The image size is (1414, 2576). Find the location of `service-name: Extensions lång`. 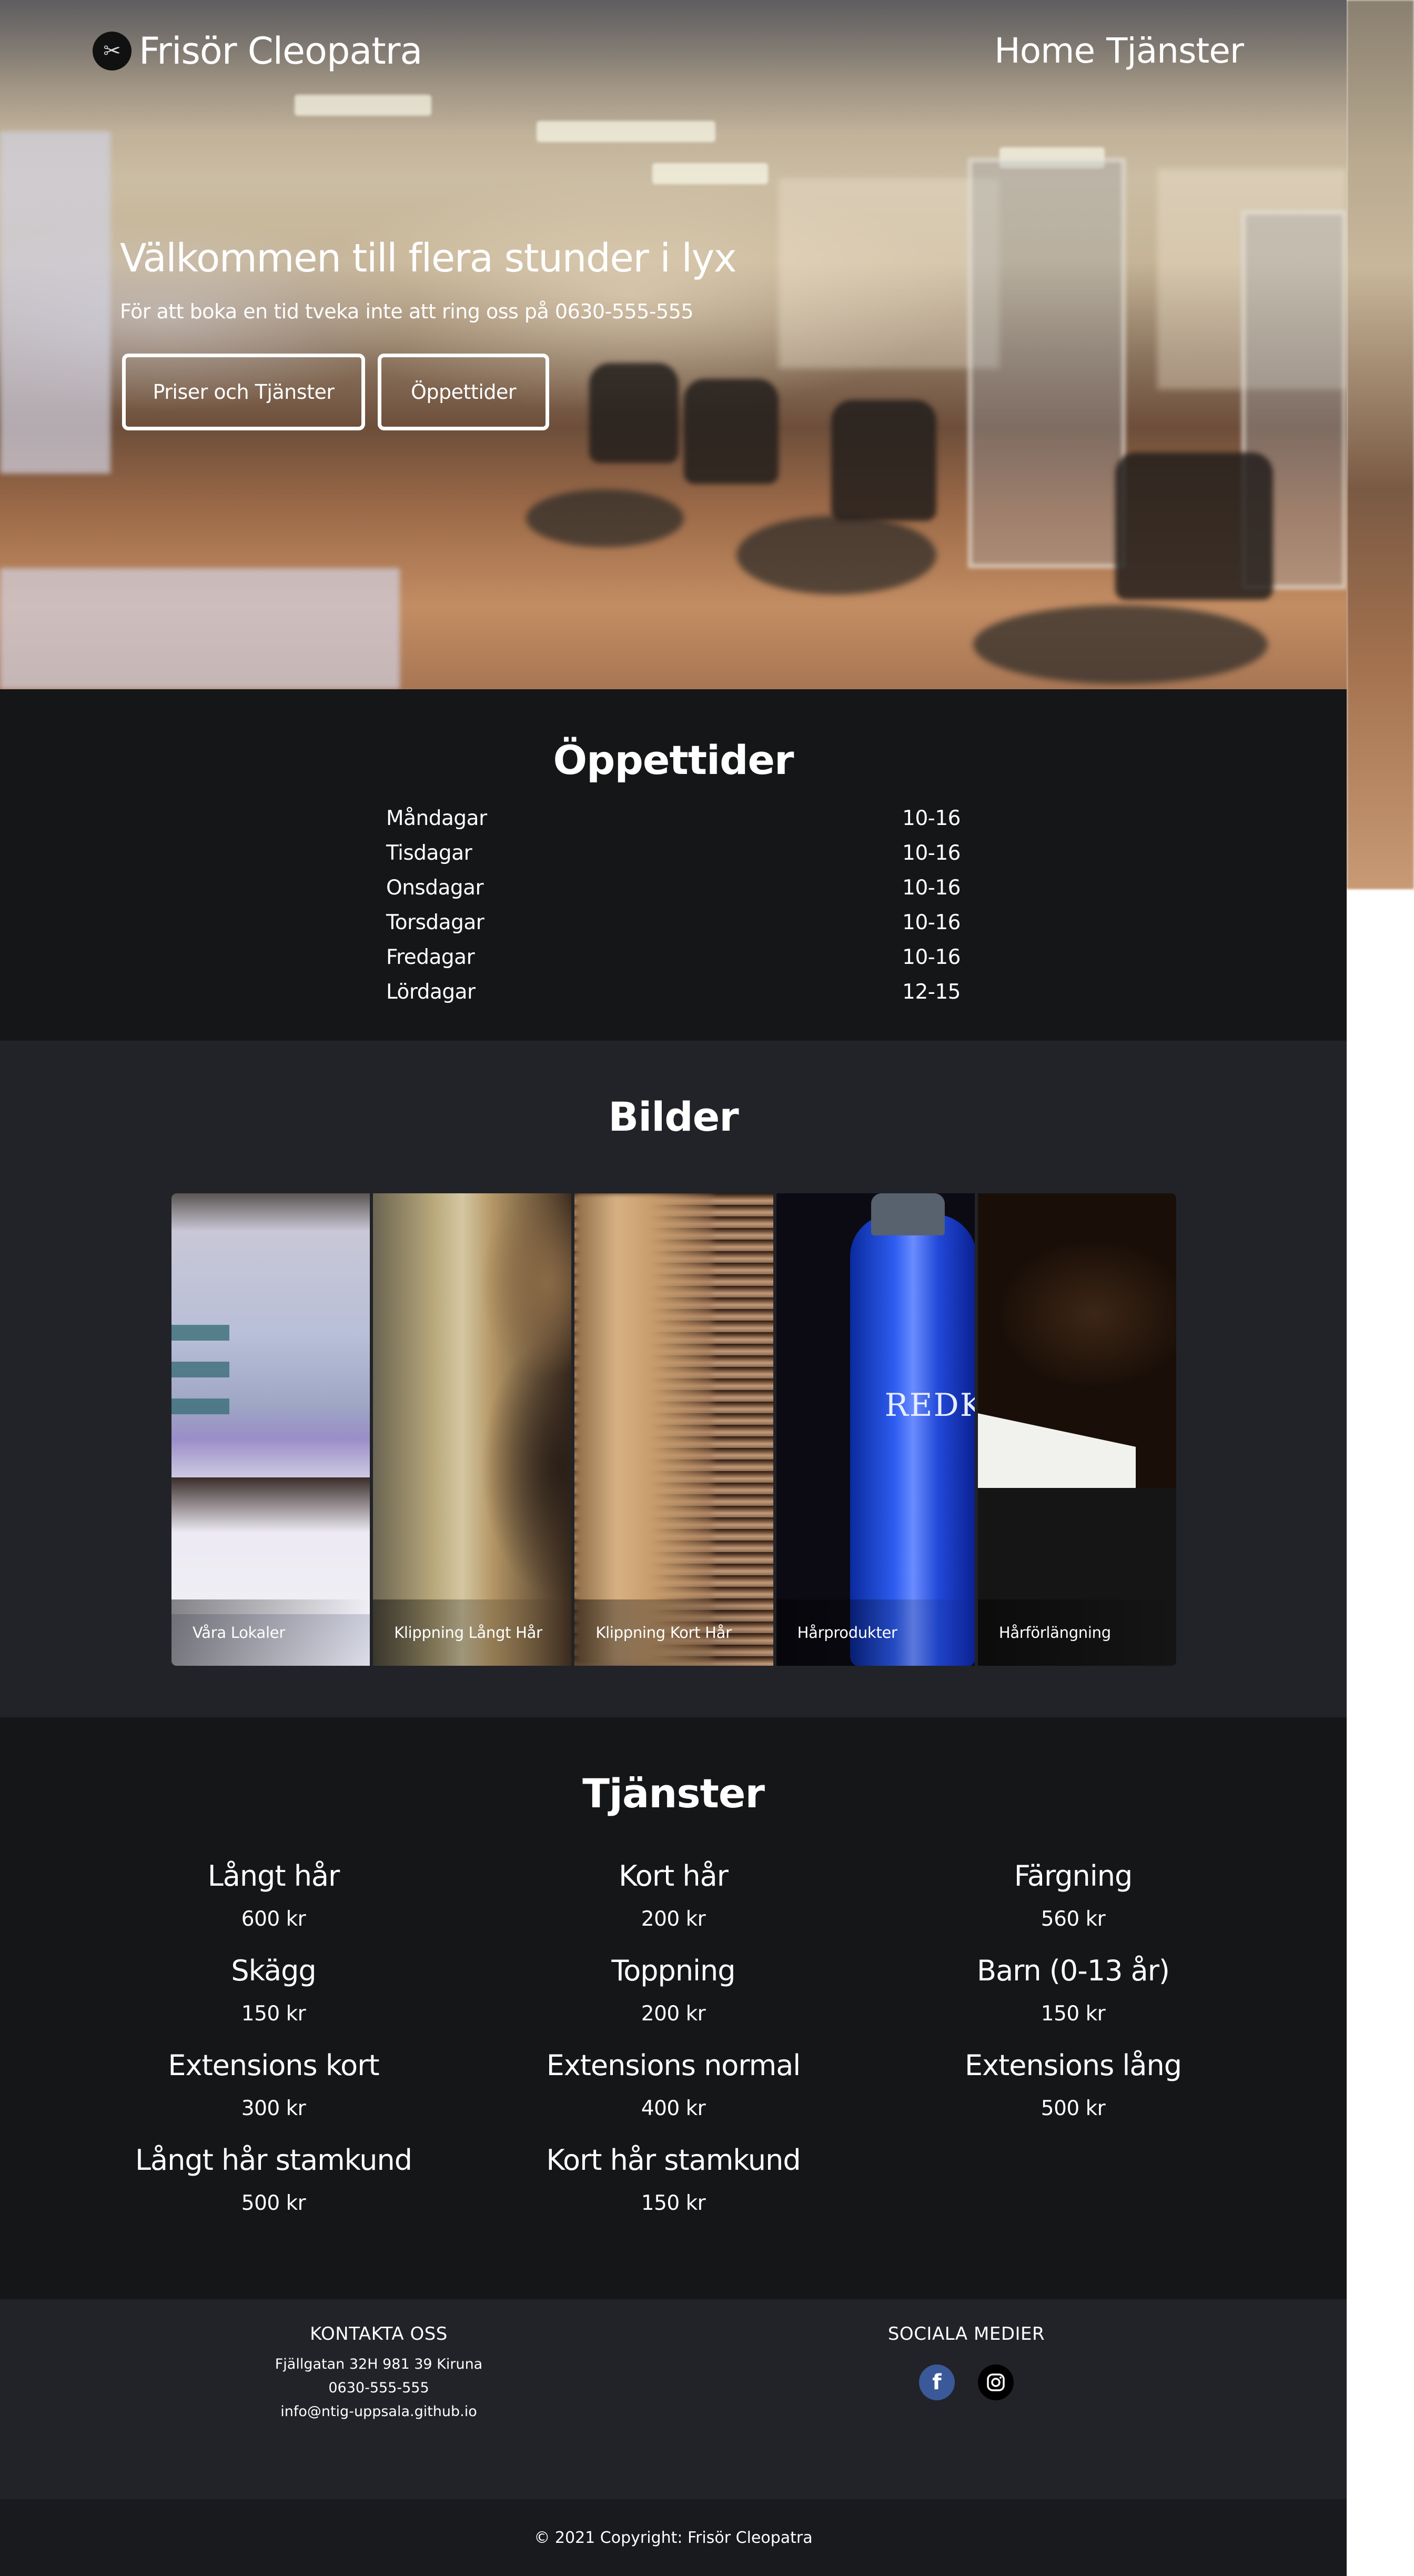

service-name: Extensions lång is located at coordinates (1073, 2065).